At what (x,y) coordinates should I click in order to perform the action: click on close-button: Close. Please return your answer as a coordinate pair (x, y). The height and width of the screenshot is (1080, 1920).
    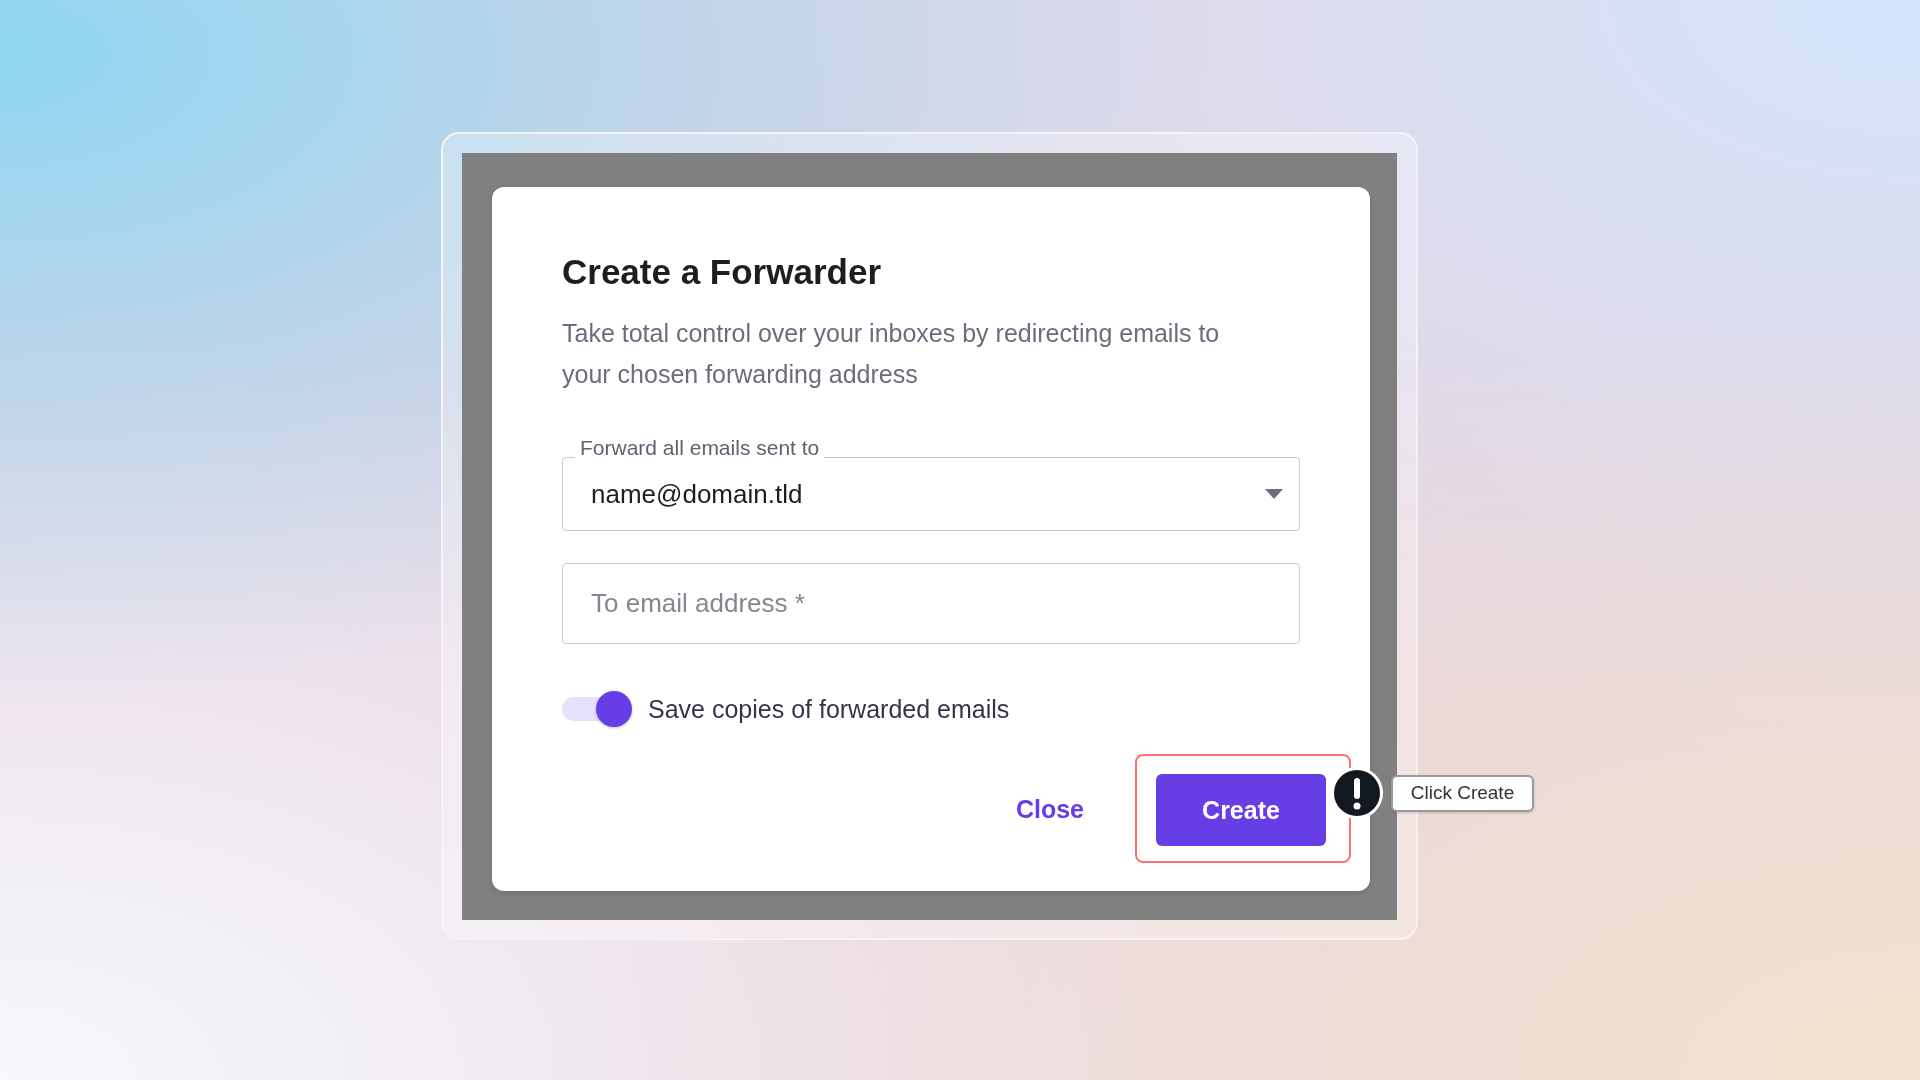
    Looking at the image, I should click on (1049, 808).